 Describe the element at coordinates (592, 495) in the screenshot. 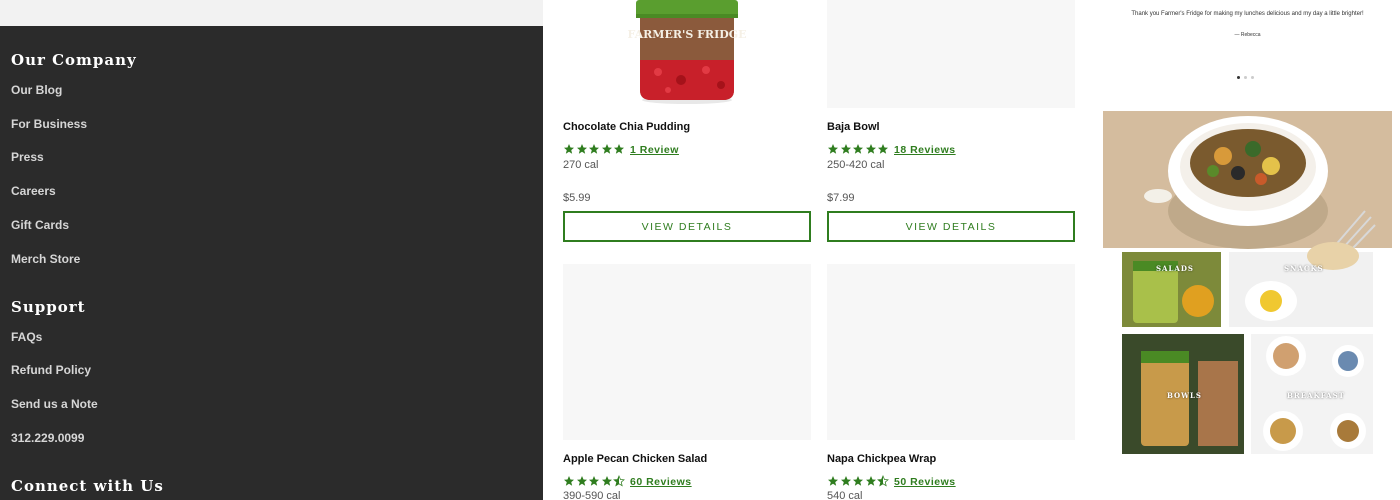

I see `calories: 390-590 cal` at that location.